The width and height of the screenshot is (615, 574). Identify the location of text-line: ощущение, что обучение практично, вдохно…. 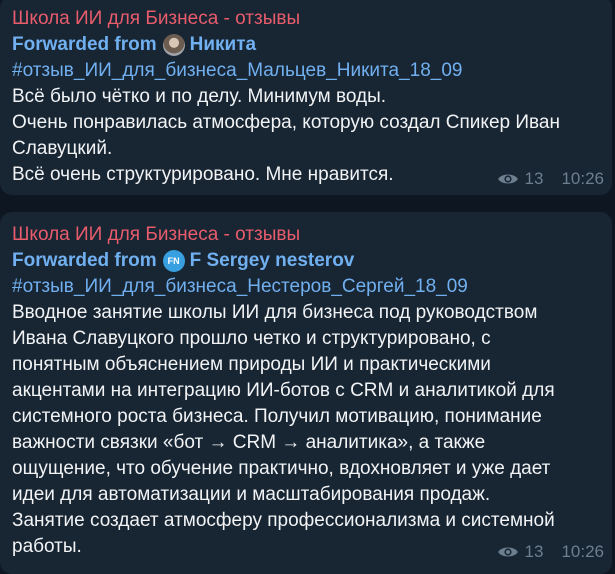
(281, 468).